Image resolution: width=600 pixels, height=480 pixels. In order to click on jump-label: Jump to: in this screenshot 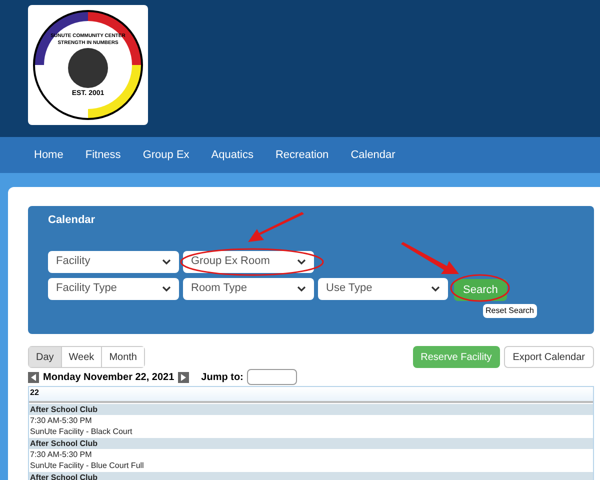, I will do `click(222, 377)`.